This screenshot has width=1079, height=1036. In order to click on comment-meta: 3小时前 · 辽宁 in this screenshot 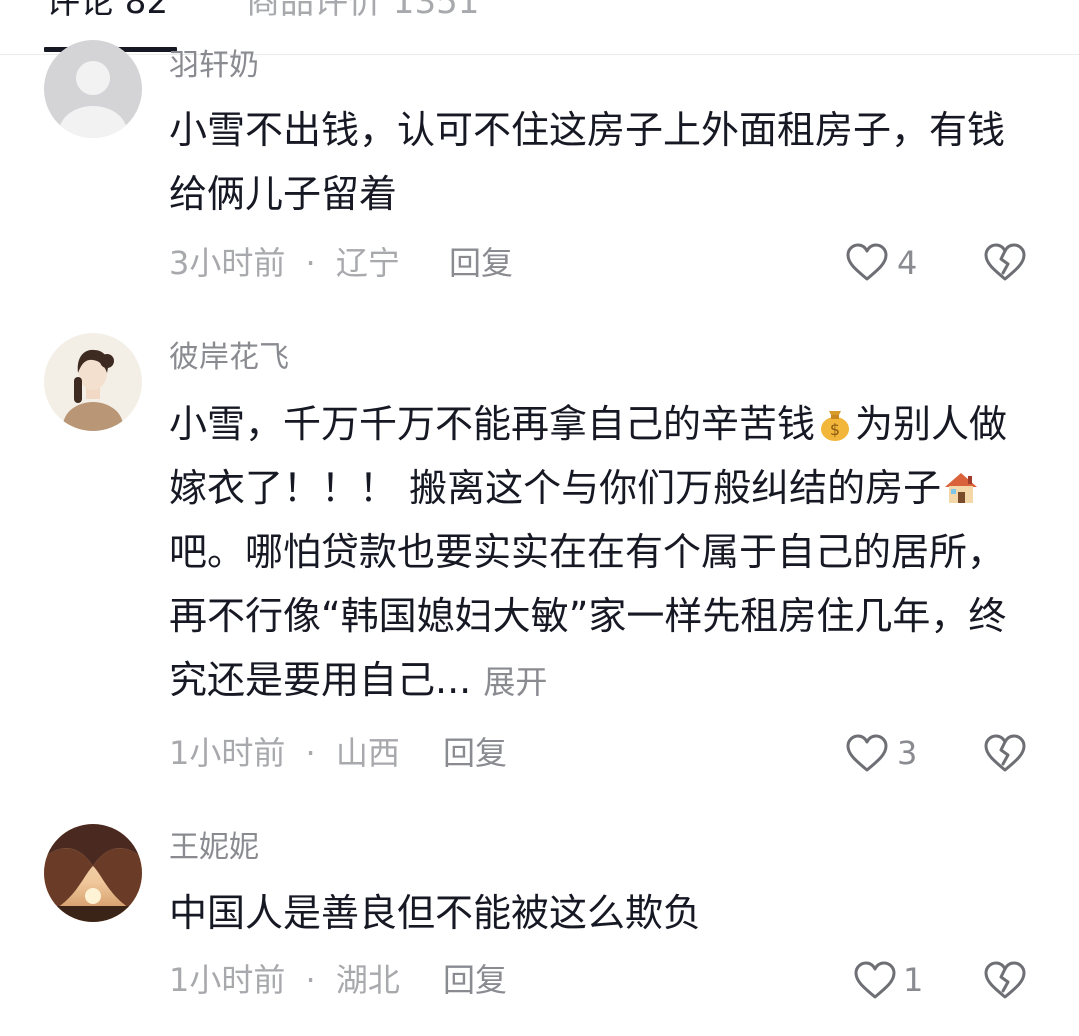, I will do `click(284, 263)`.